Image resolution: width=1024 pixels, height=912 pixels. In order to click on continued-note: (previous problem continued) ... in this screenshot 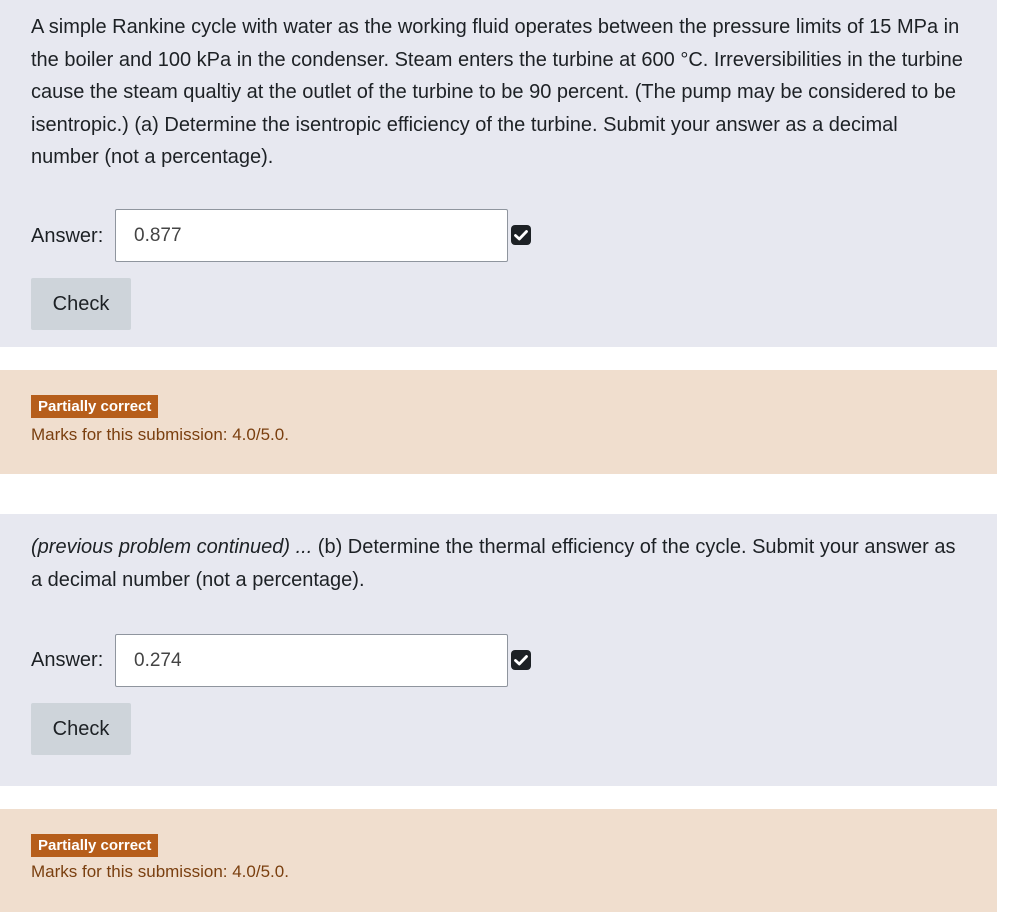, I will do `click(172, 547)`.